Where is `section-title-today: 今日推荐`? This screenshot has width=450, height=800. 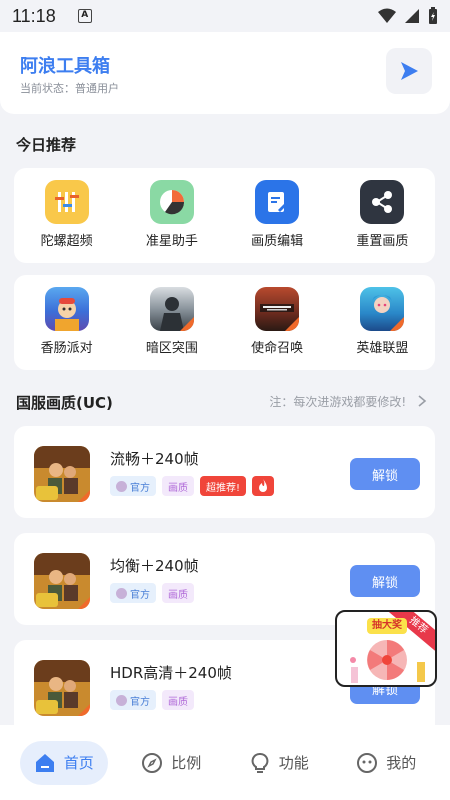
section-title-today: 今日推荐 is located at coordinates (46, 145).